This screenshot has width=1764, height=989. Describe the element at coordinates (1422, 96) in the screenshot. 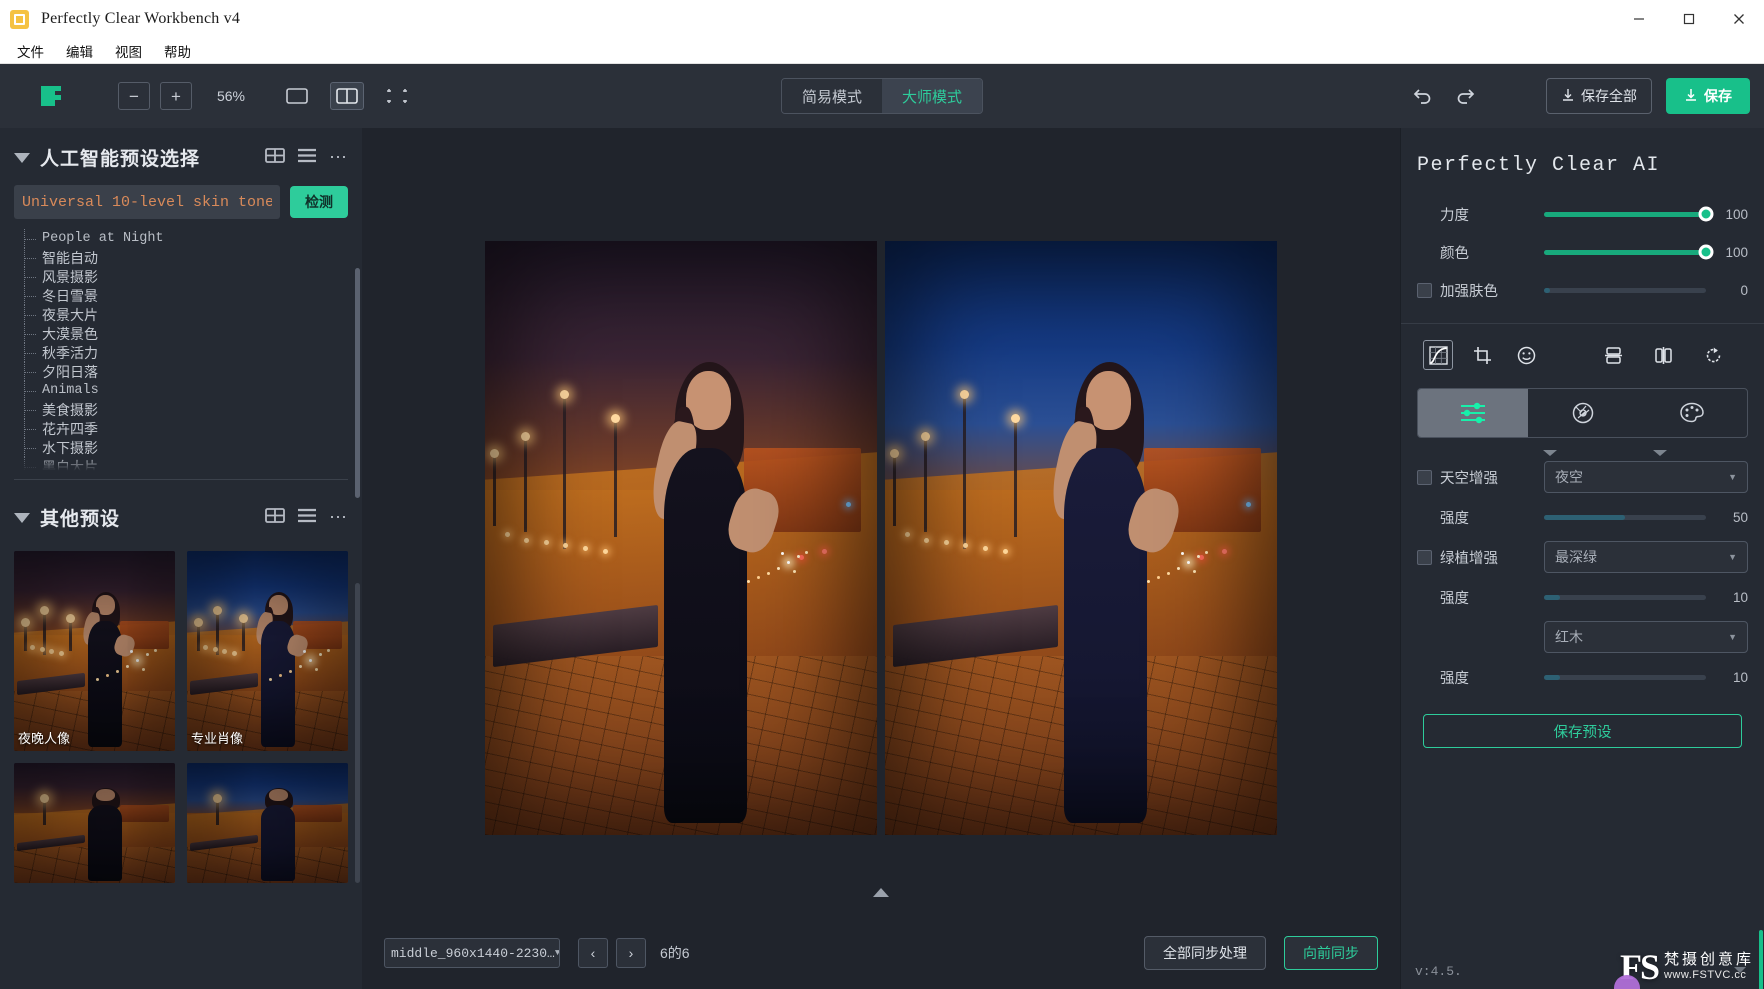

I see `undo-icon` at that location.